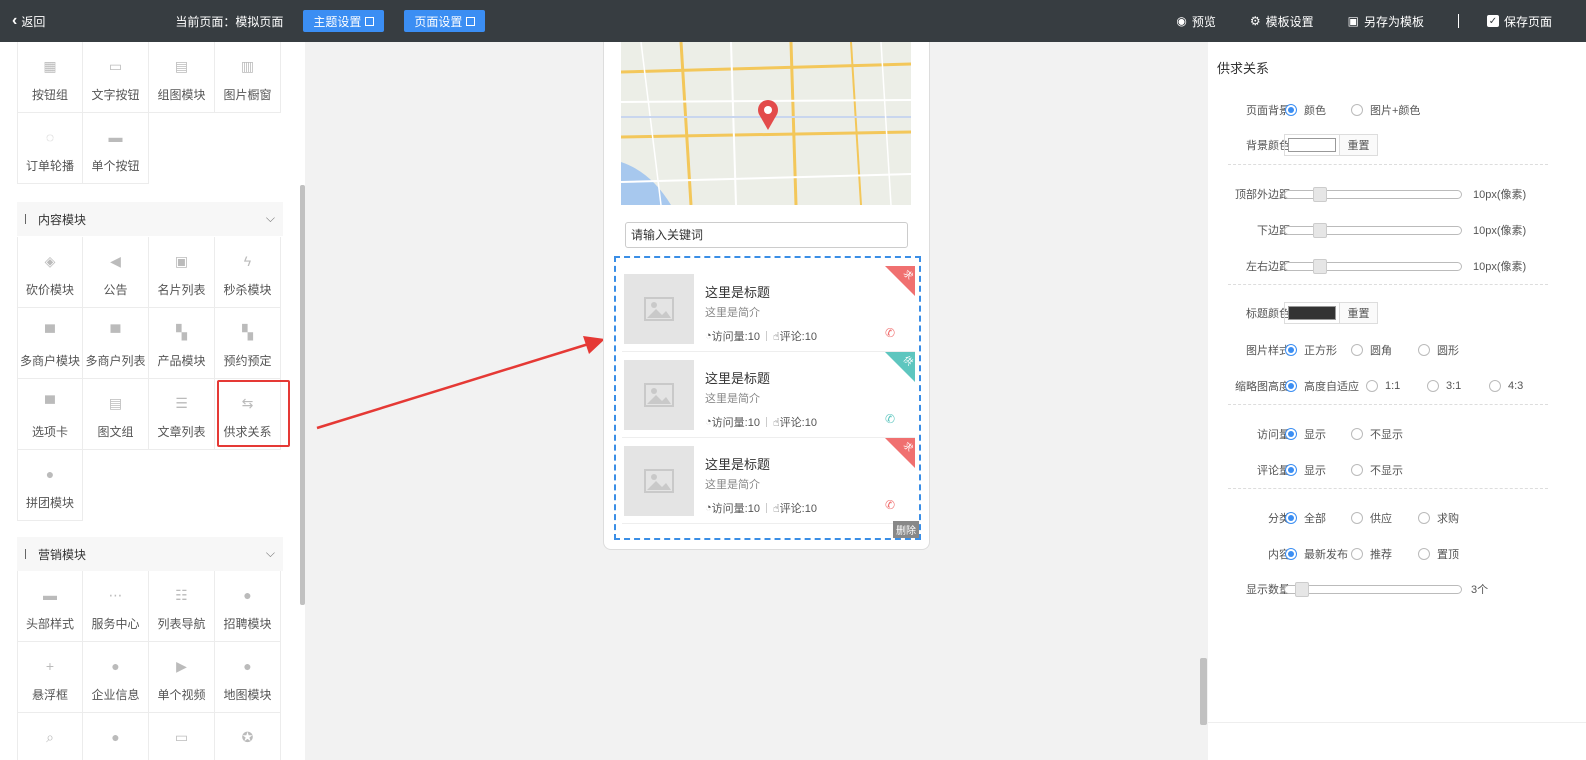 Image resolution: width=1586 pixels, height=760 pixels. I want to click on module-order-carousel: ◌ 订单轮播, so click(50, 148).